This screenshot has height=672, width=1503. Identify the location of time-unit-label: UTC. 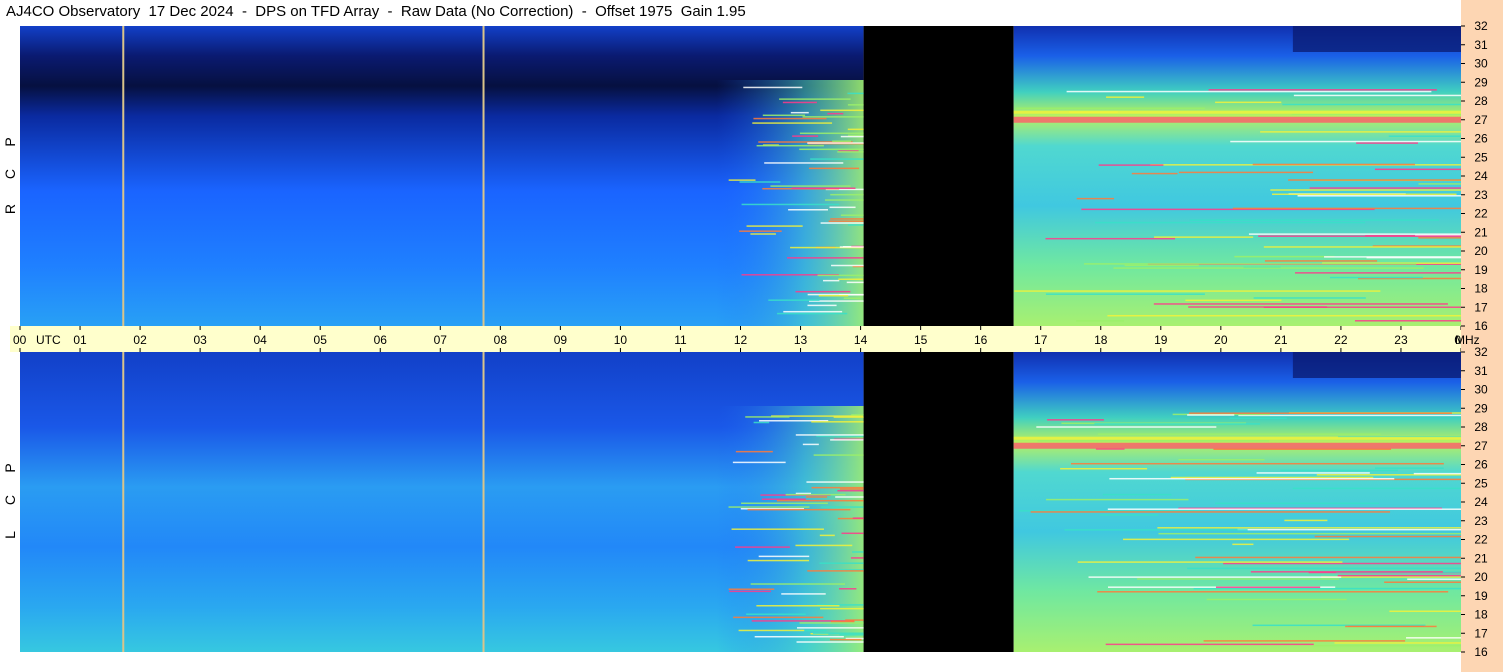
(48, 340).